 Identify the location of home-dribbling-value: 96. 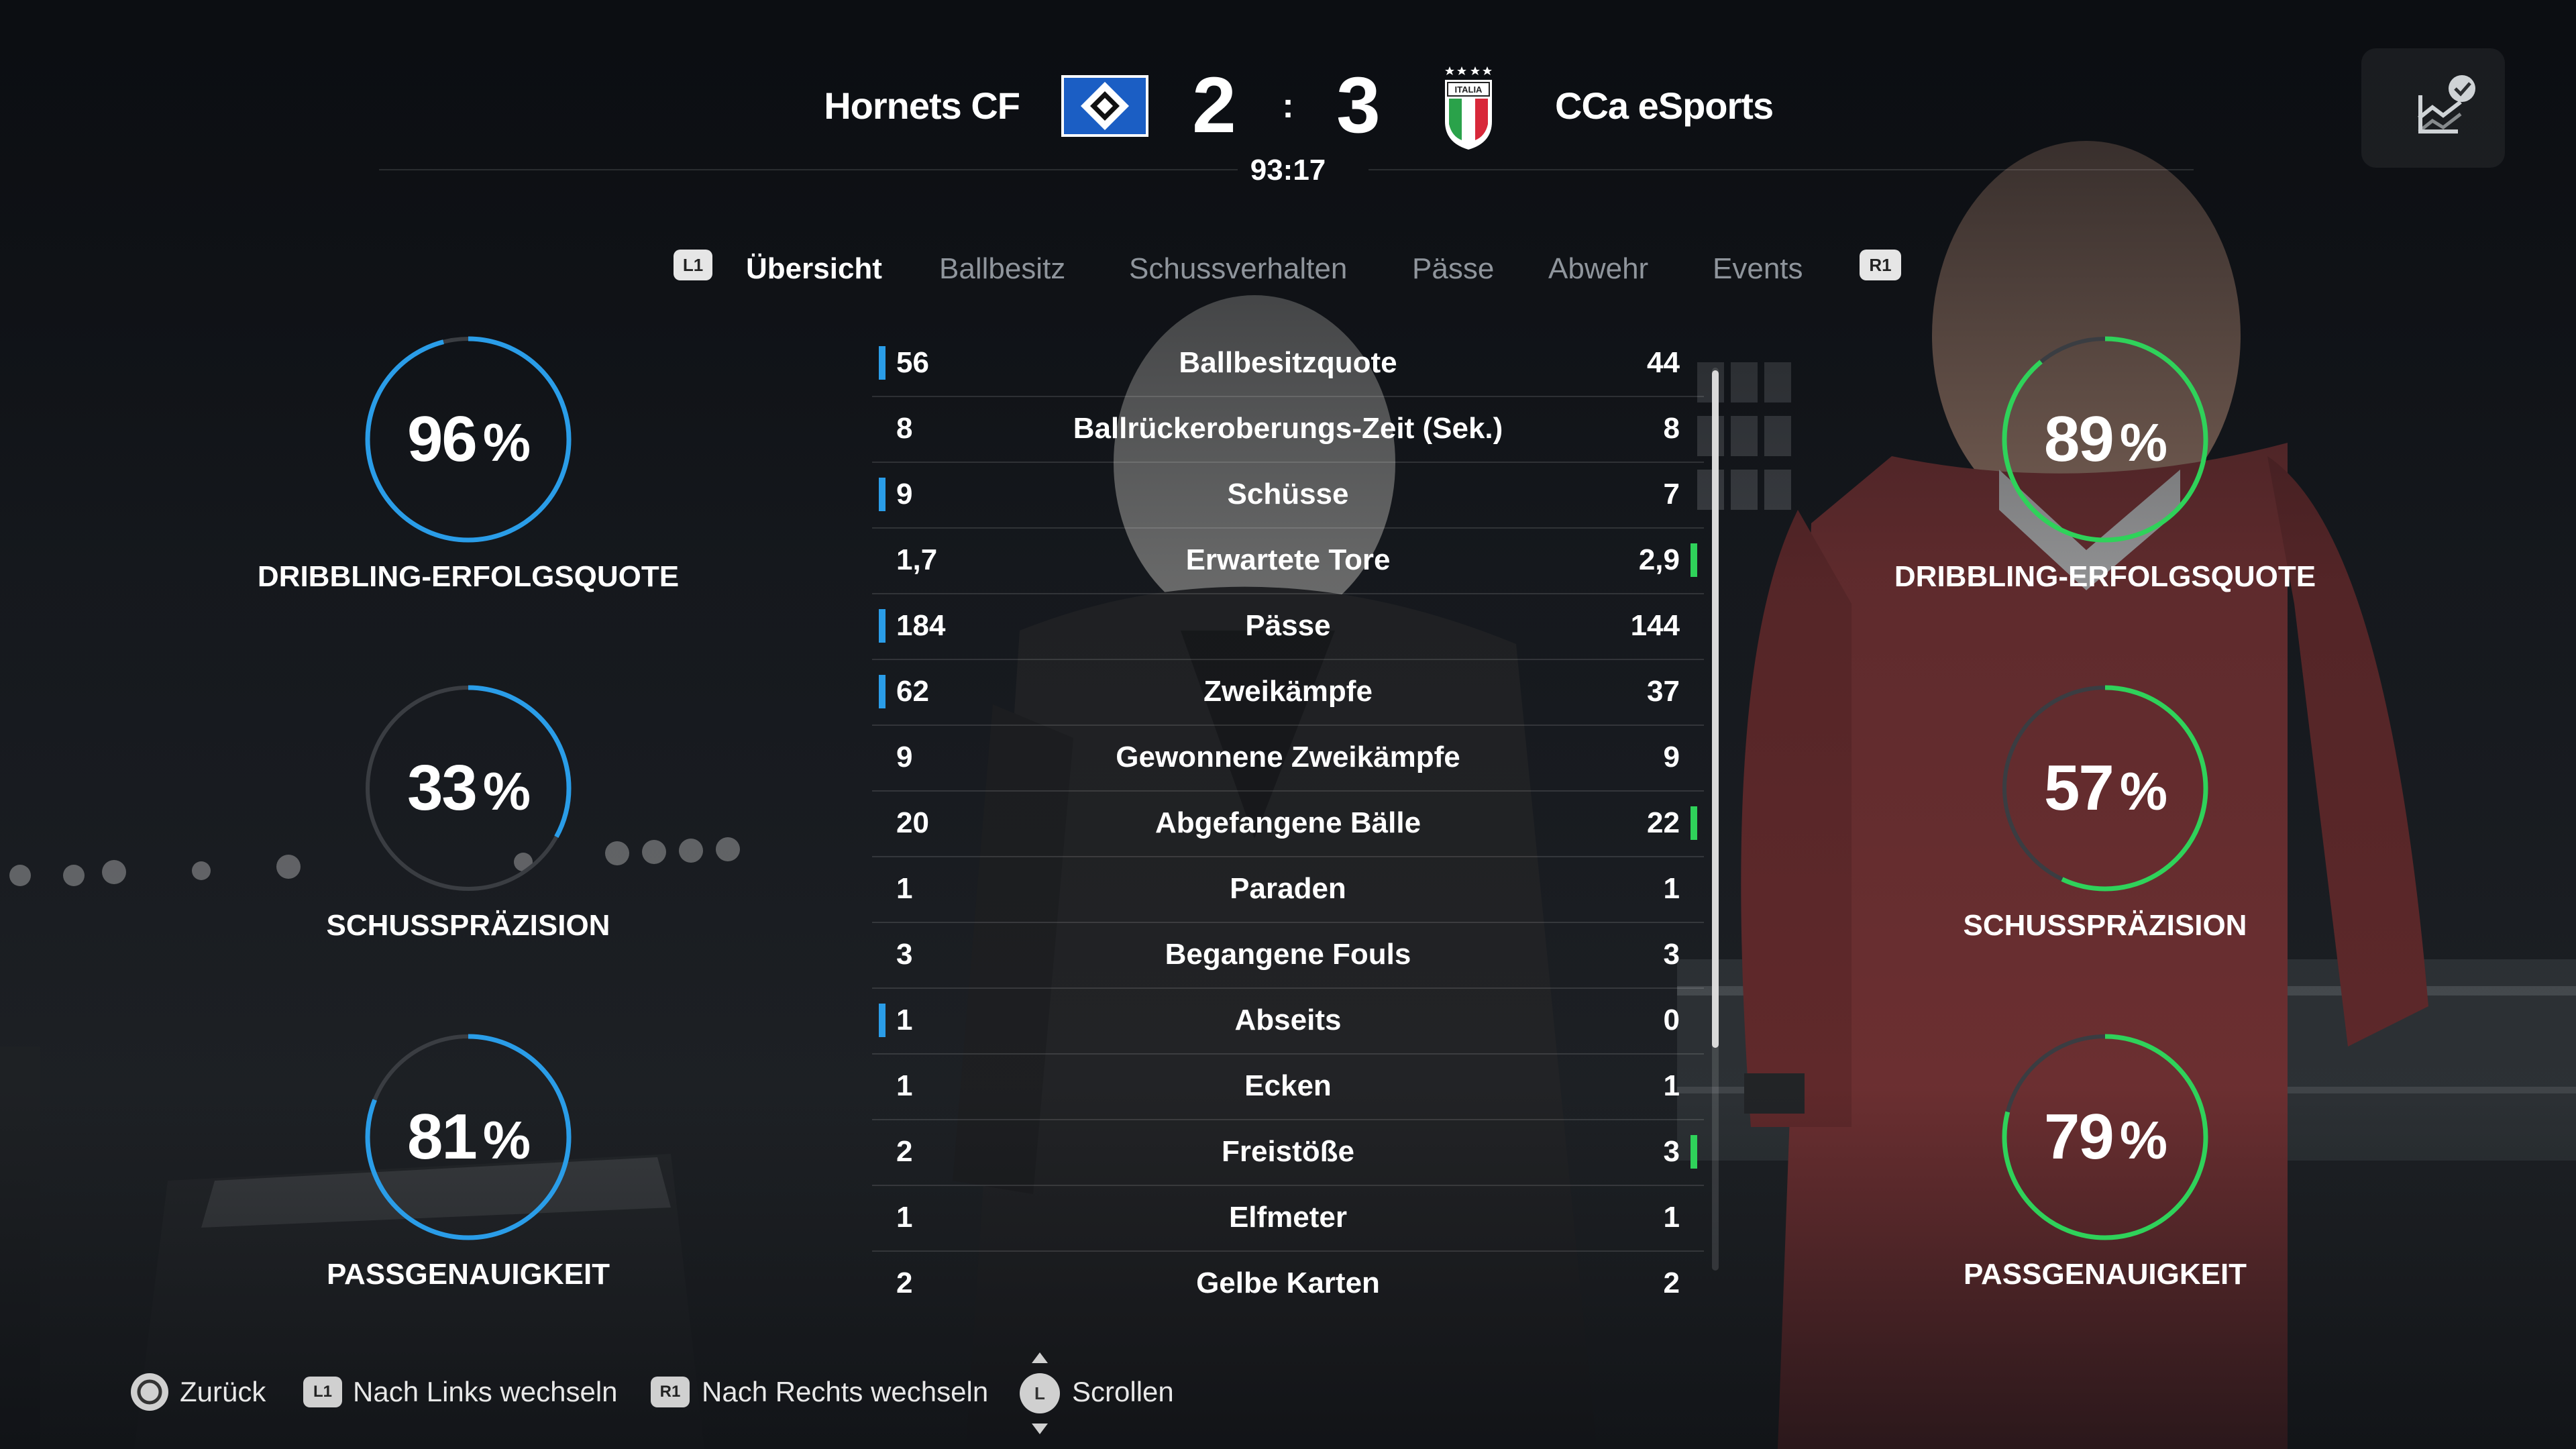
(442, 439).